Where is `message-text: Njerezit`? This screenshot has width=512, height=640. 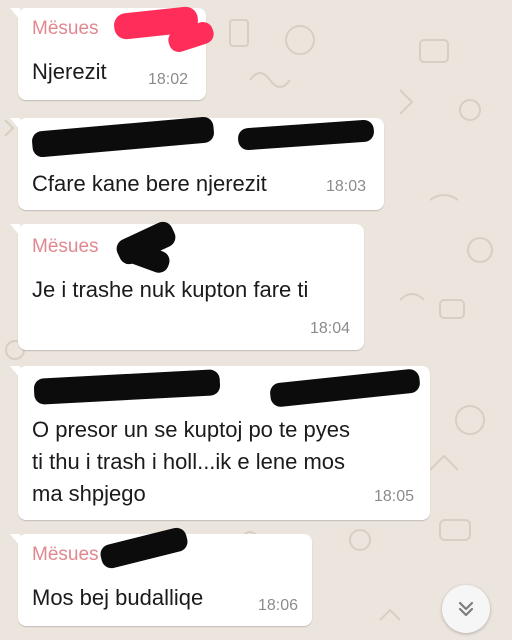 message-text: Njerezit is located at coordinates (69, 71).